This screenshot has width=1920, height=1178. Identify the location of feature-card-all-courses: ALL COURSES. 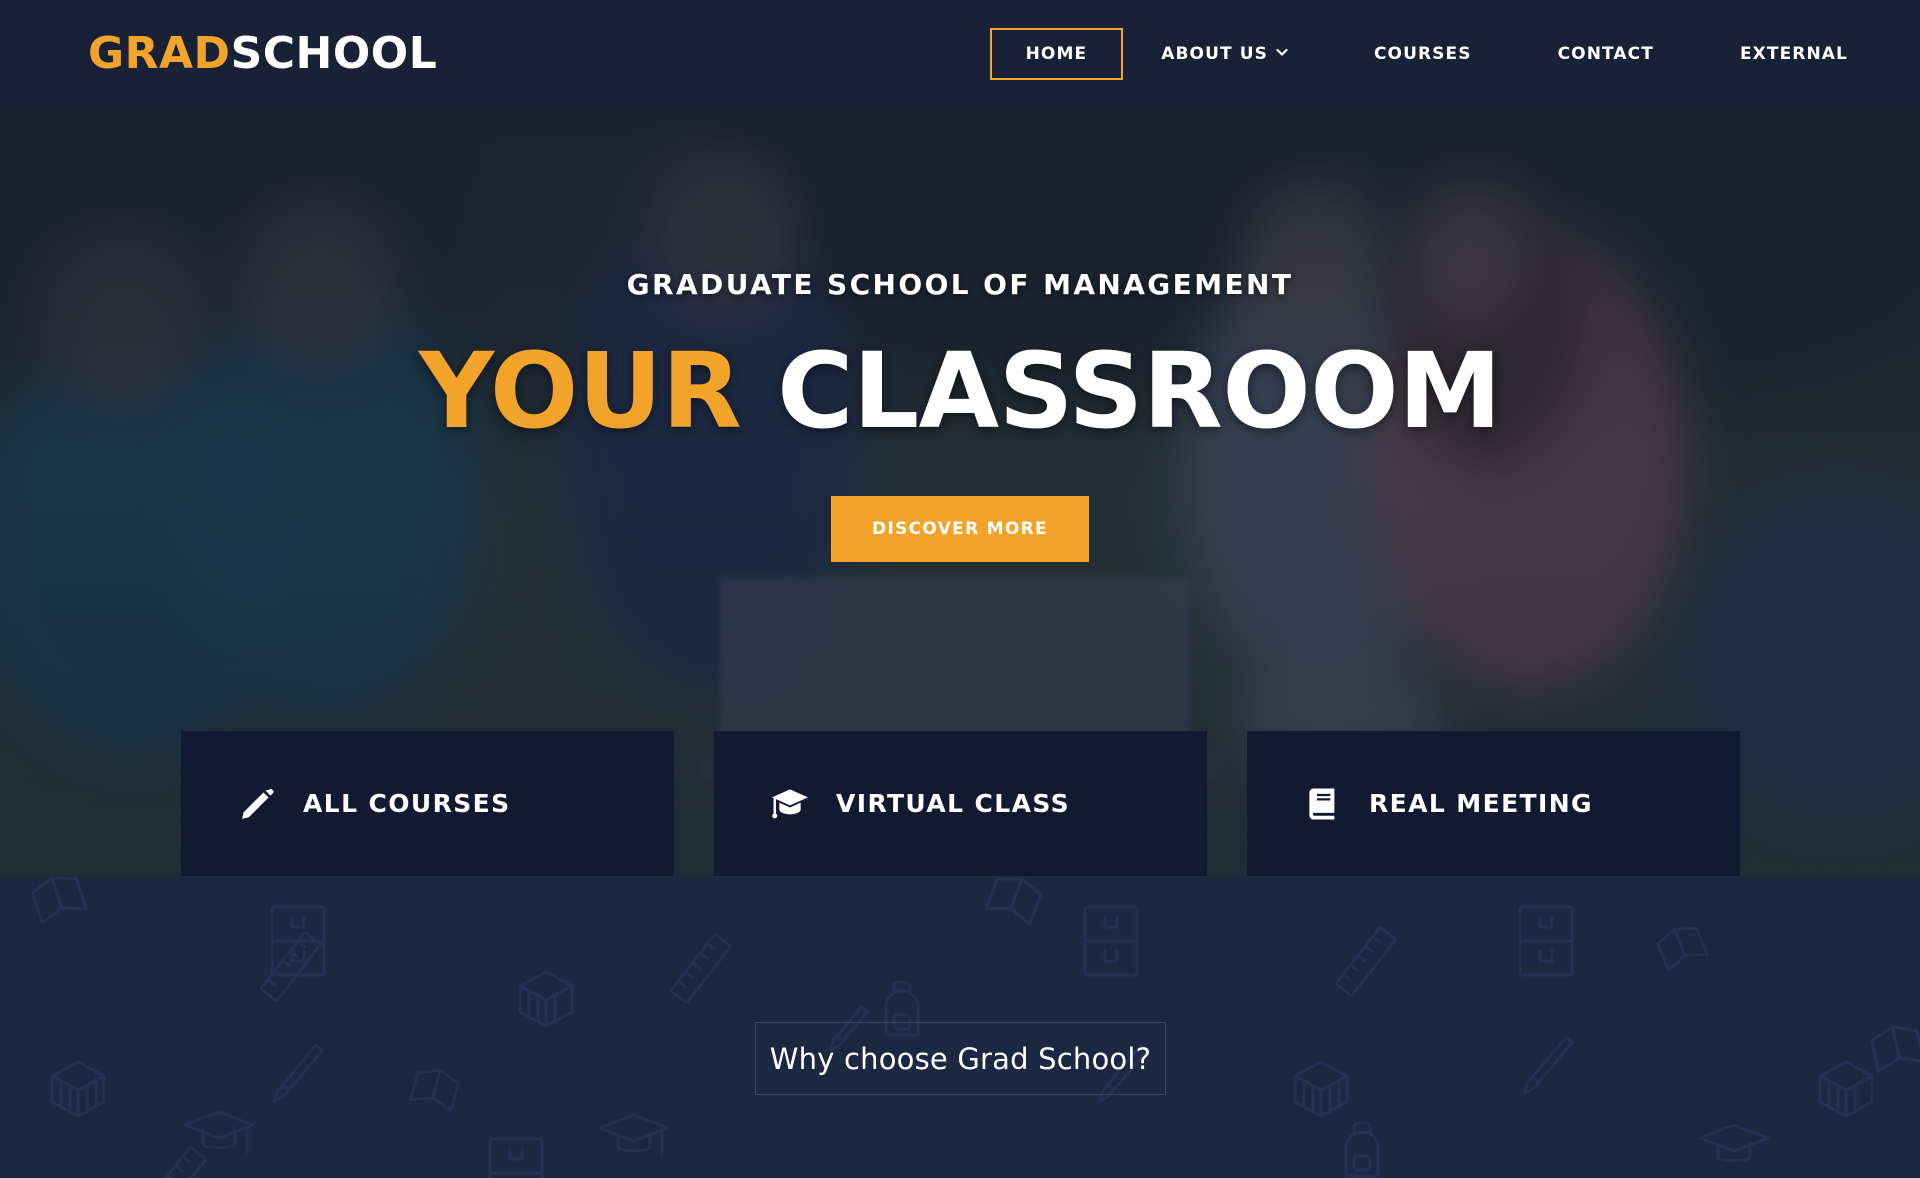
(427, 803).